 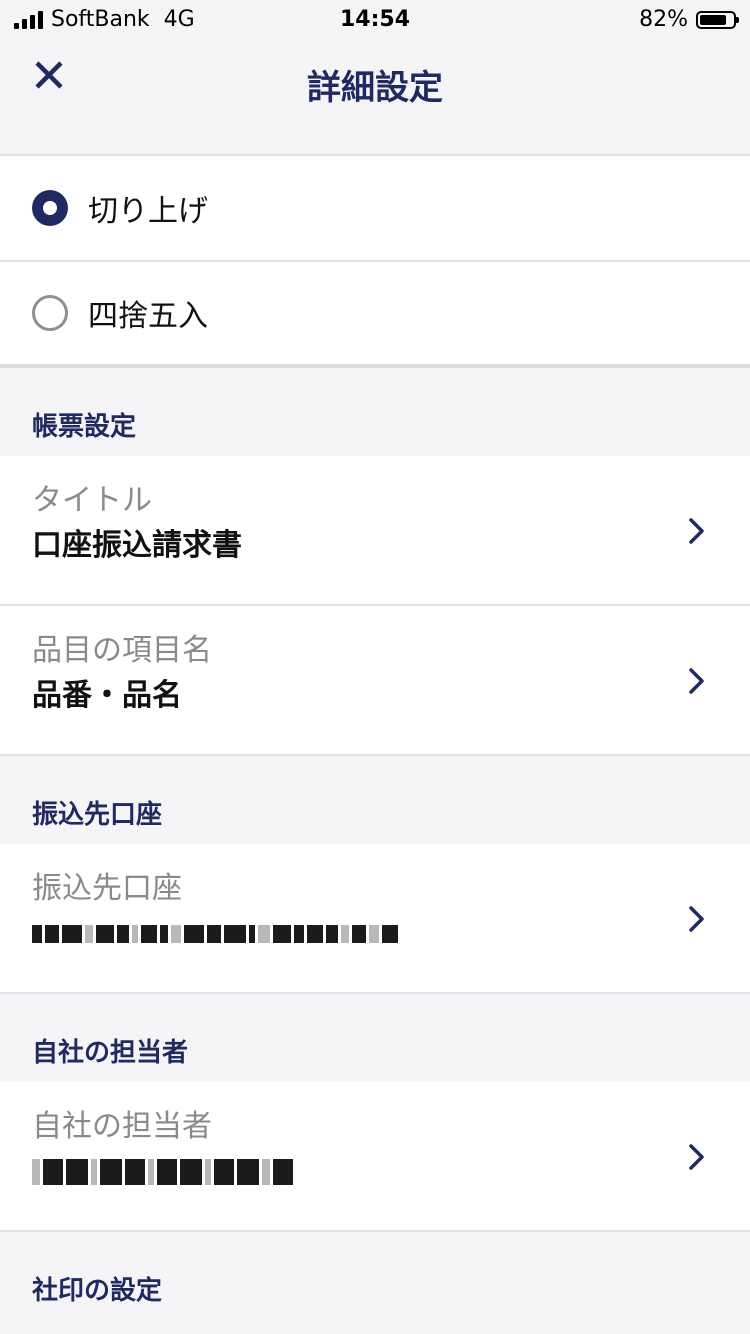 What do you see at coordinates (92, 500) in the screenshot?
I see `item-label: タイトル` at bounding box center [92, 500].